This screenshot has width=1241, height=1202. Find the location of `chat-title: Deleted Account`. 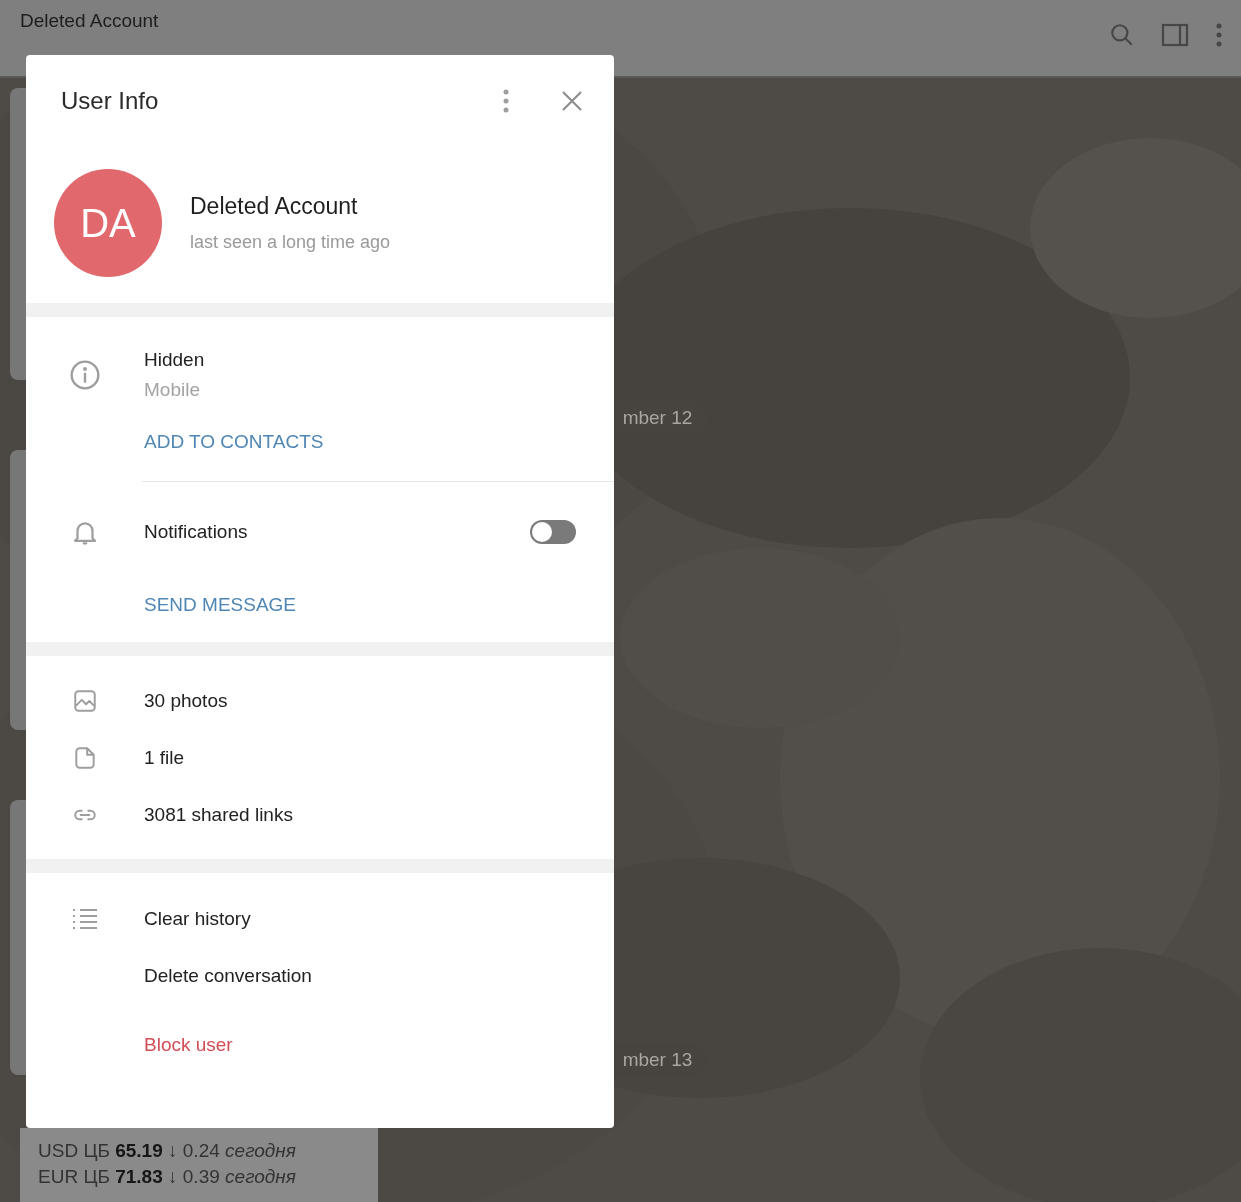

chat-title: Deleted Account is located at coordinates (89, 21).